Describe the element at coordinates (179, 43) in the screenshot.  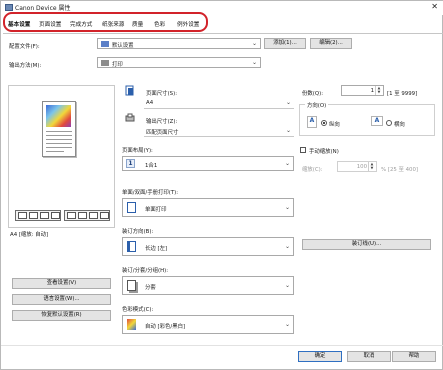
I see `profile-select: 默认设置 ⌄` at that location.